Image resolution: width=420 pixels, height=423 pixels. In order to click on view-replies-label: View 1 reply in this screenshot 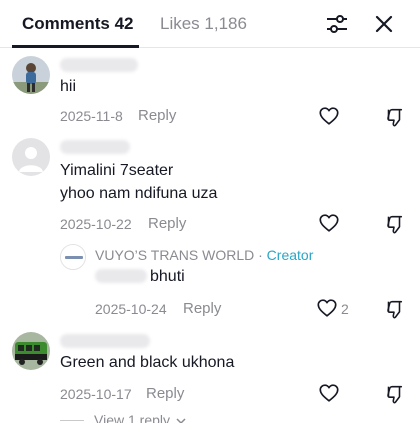, I will do `click(132, 417)`.